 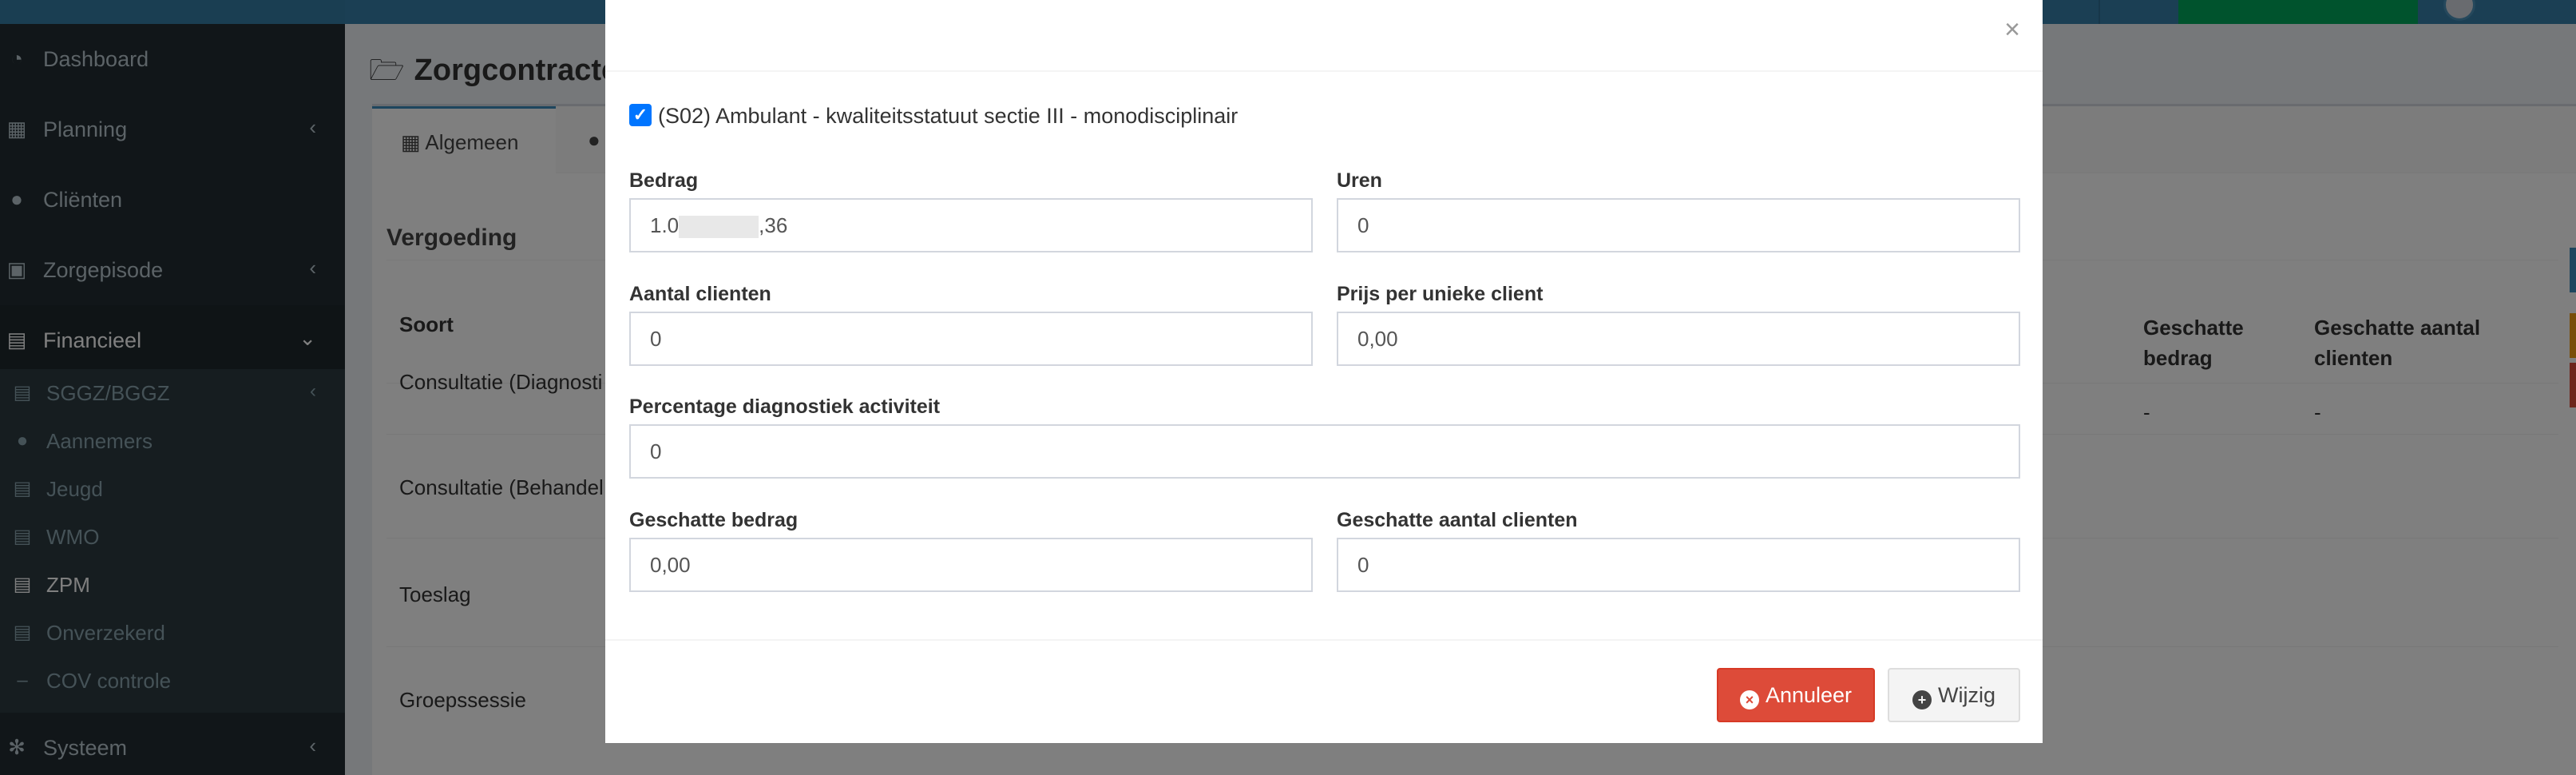 What do you see at coordinates (1922, 700) in the screenshot?
I see `plus-circle-icon: +` at bounding box center [1922, 700].